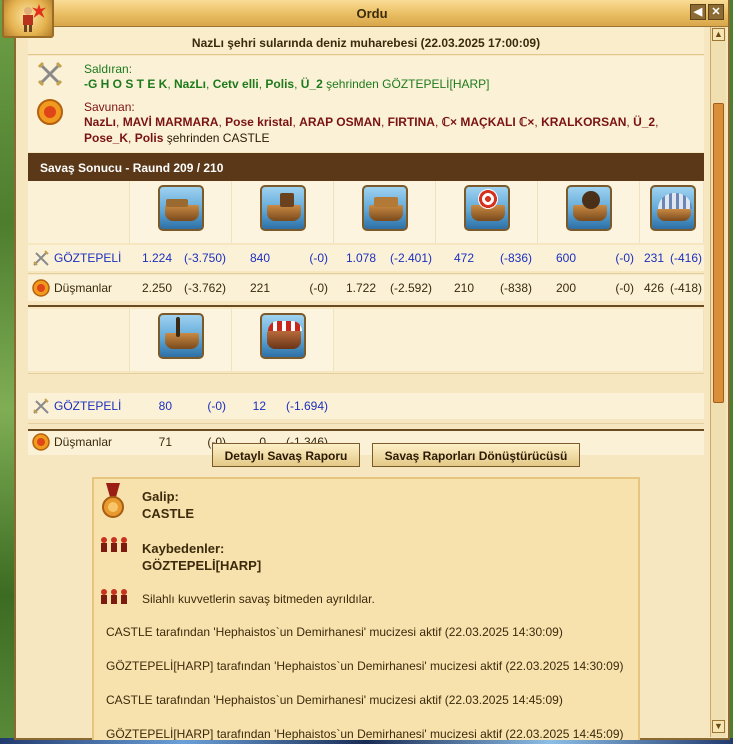  Describe the element at coordinates (718, 34) in the screenshot. I see `scroll-up-icon: ▲` at that location.